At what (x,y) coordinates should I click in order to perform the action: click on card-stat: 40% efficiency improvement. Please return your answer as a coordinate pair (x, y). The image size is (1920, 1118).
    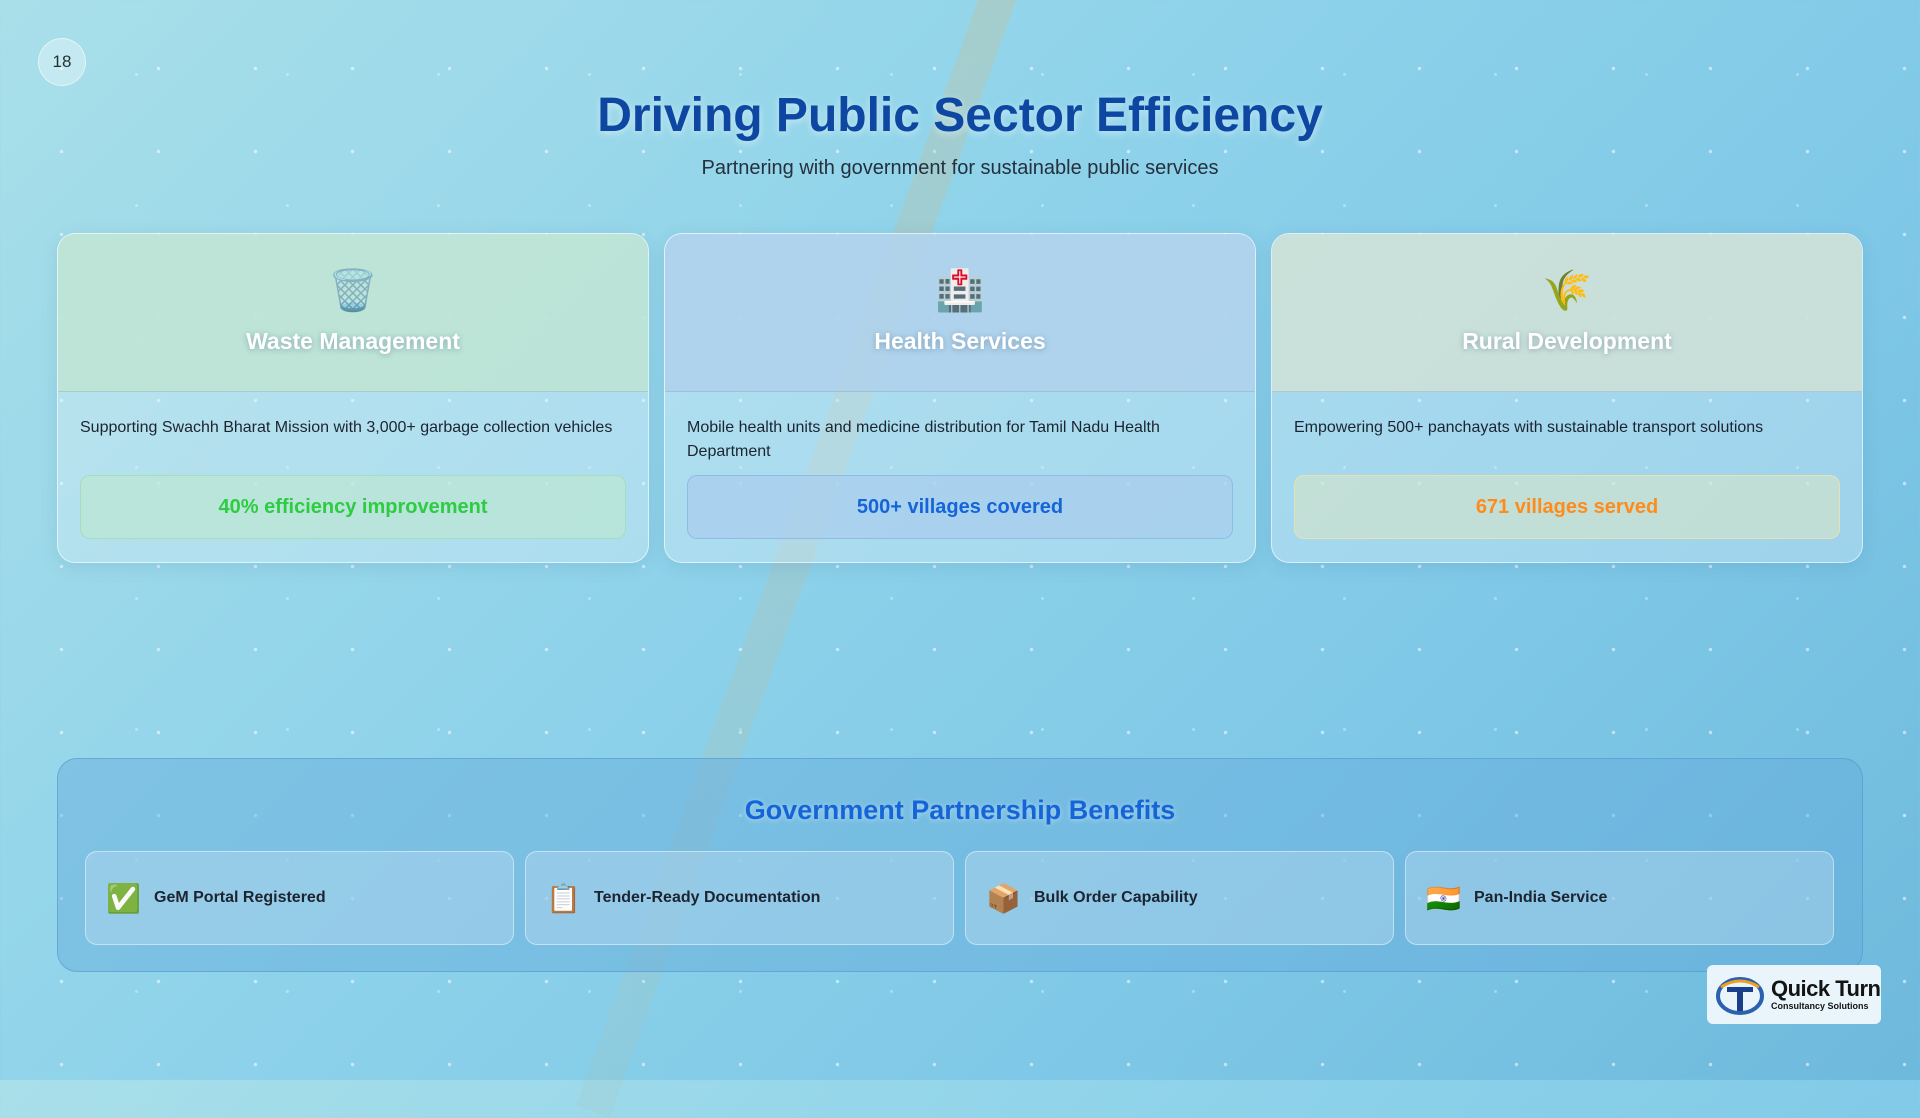
    Looking at the image, I should click on (353, 507).